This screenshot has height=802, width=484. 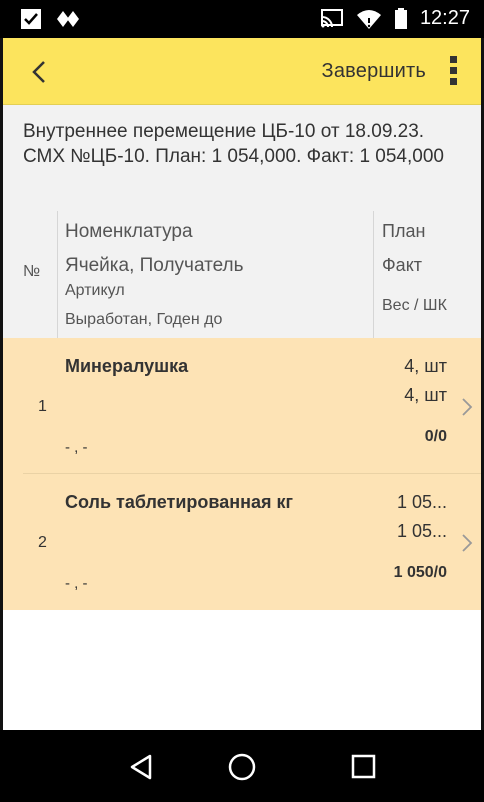 I want to click on diamond-notification-icon, so click(x=70, y=19).